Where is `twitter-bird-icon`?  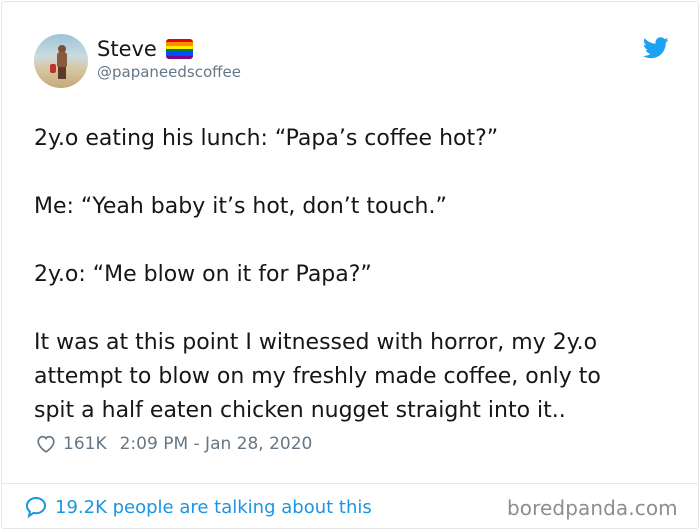 twitter-bird-icon is located at coordinates (656, 48).